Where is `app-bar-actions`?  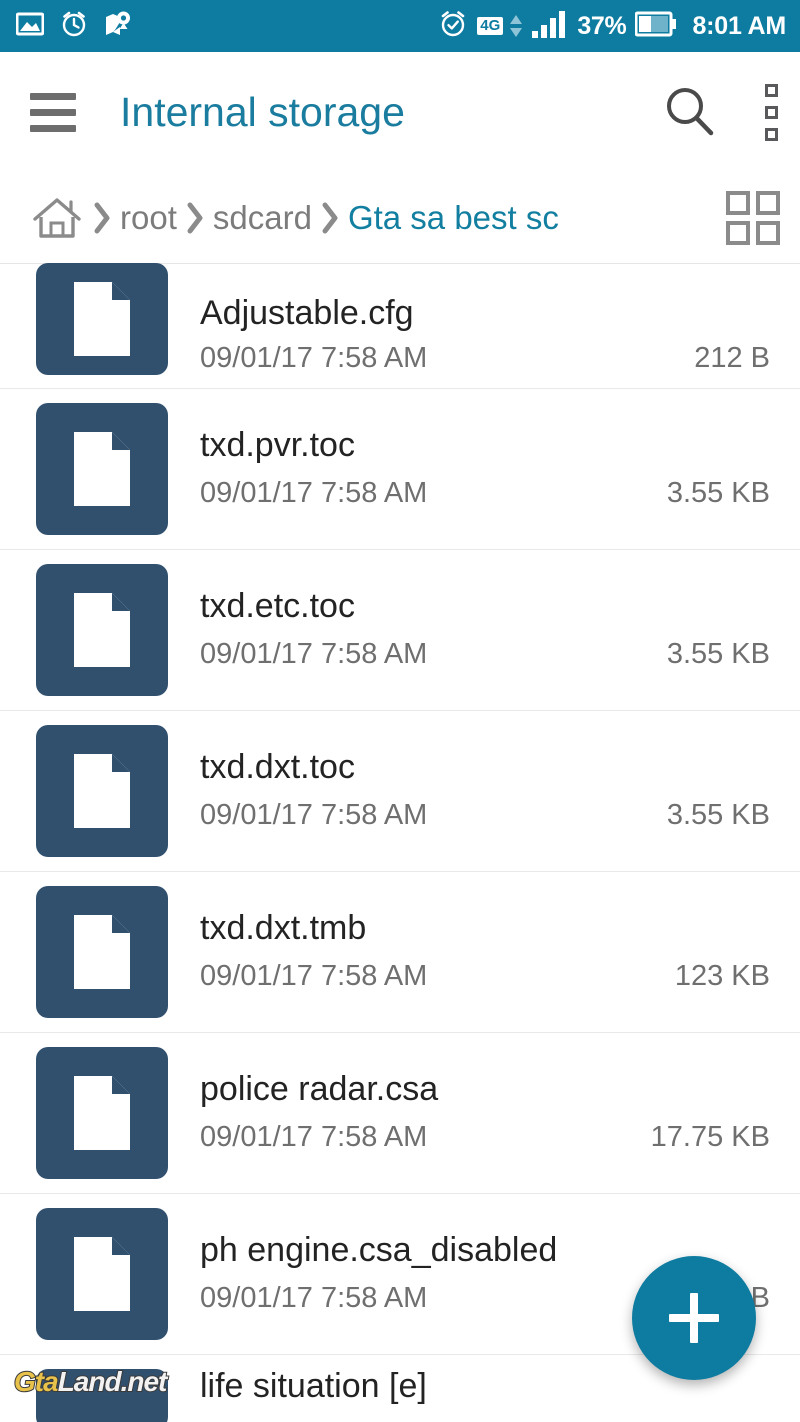 app-bar-actions is located at coordinates (719, 112).